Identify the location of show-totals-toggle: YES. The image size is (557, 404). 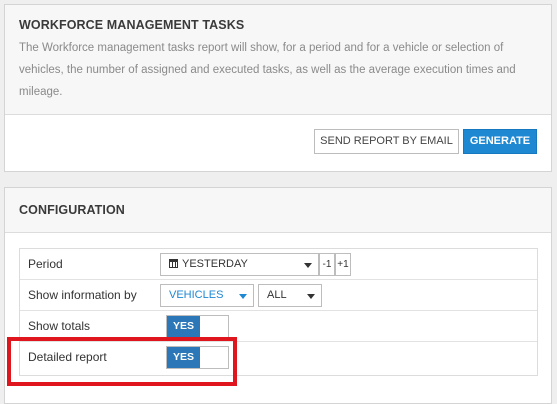
(197, 326).